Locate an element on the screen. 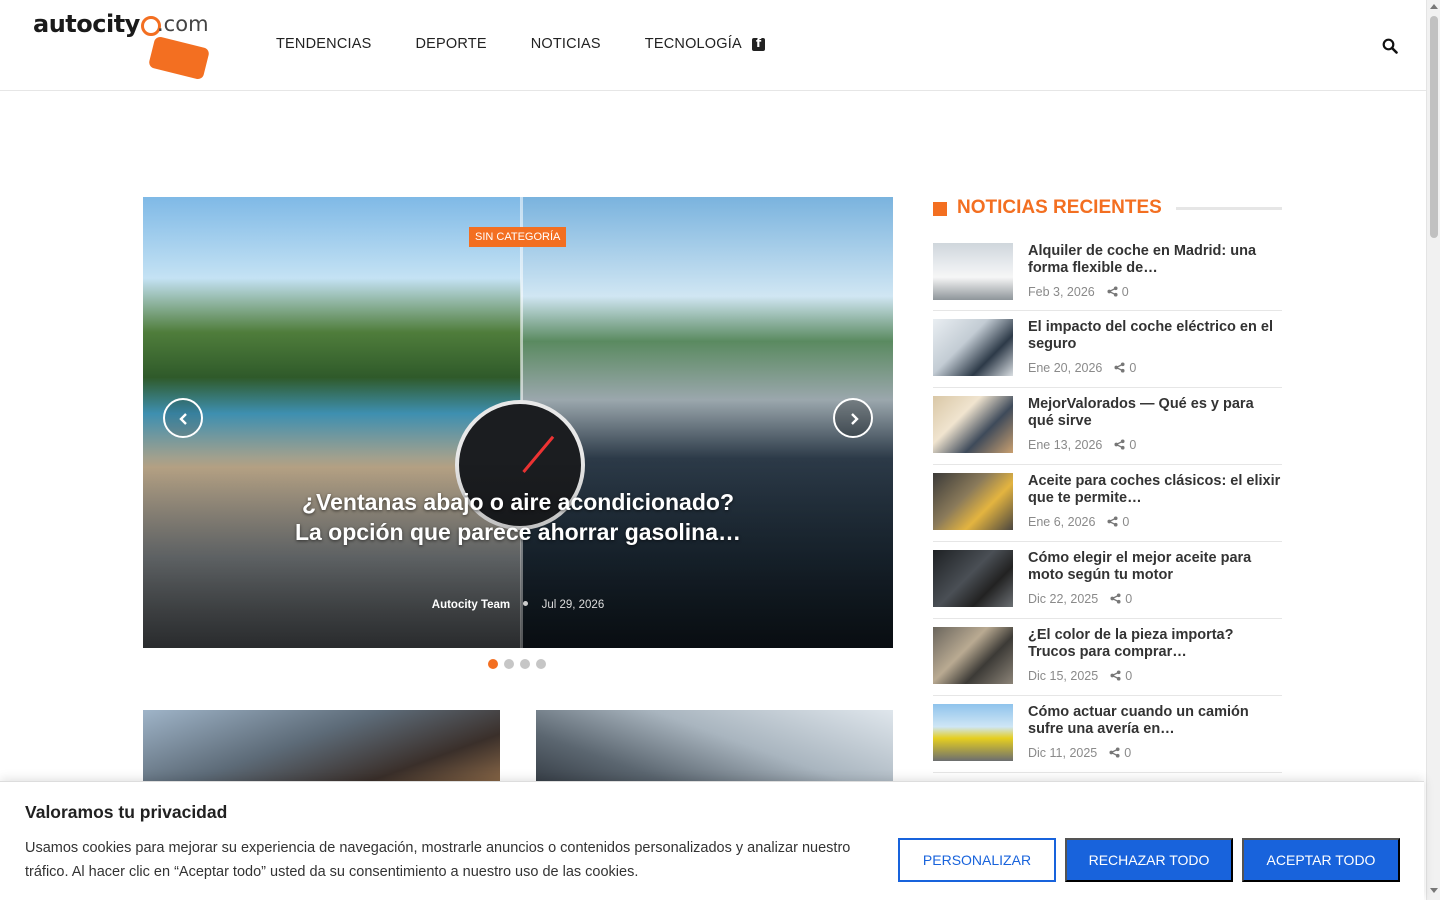 This screenshot has width=1440, height=900. news-date: Dic 15, 2025 is located at coordinates (1063, 676).